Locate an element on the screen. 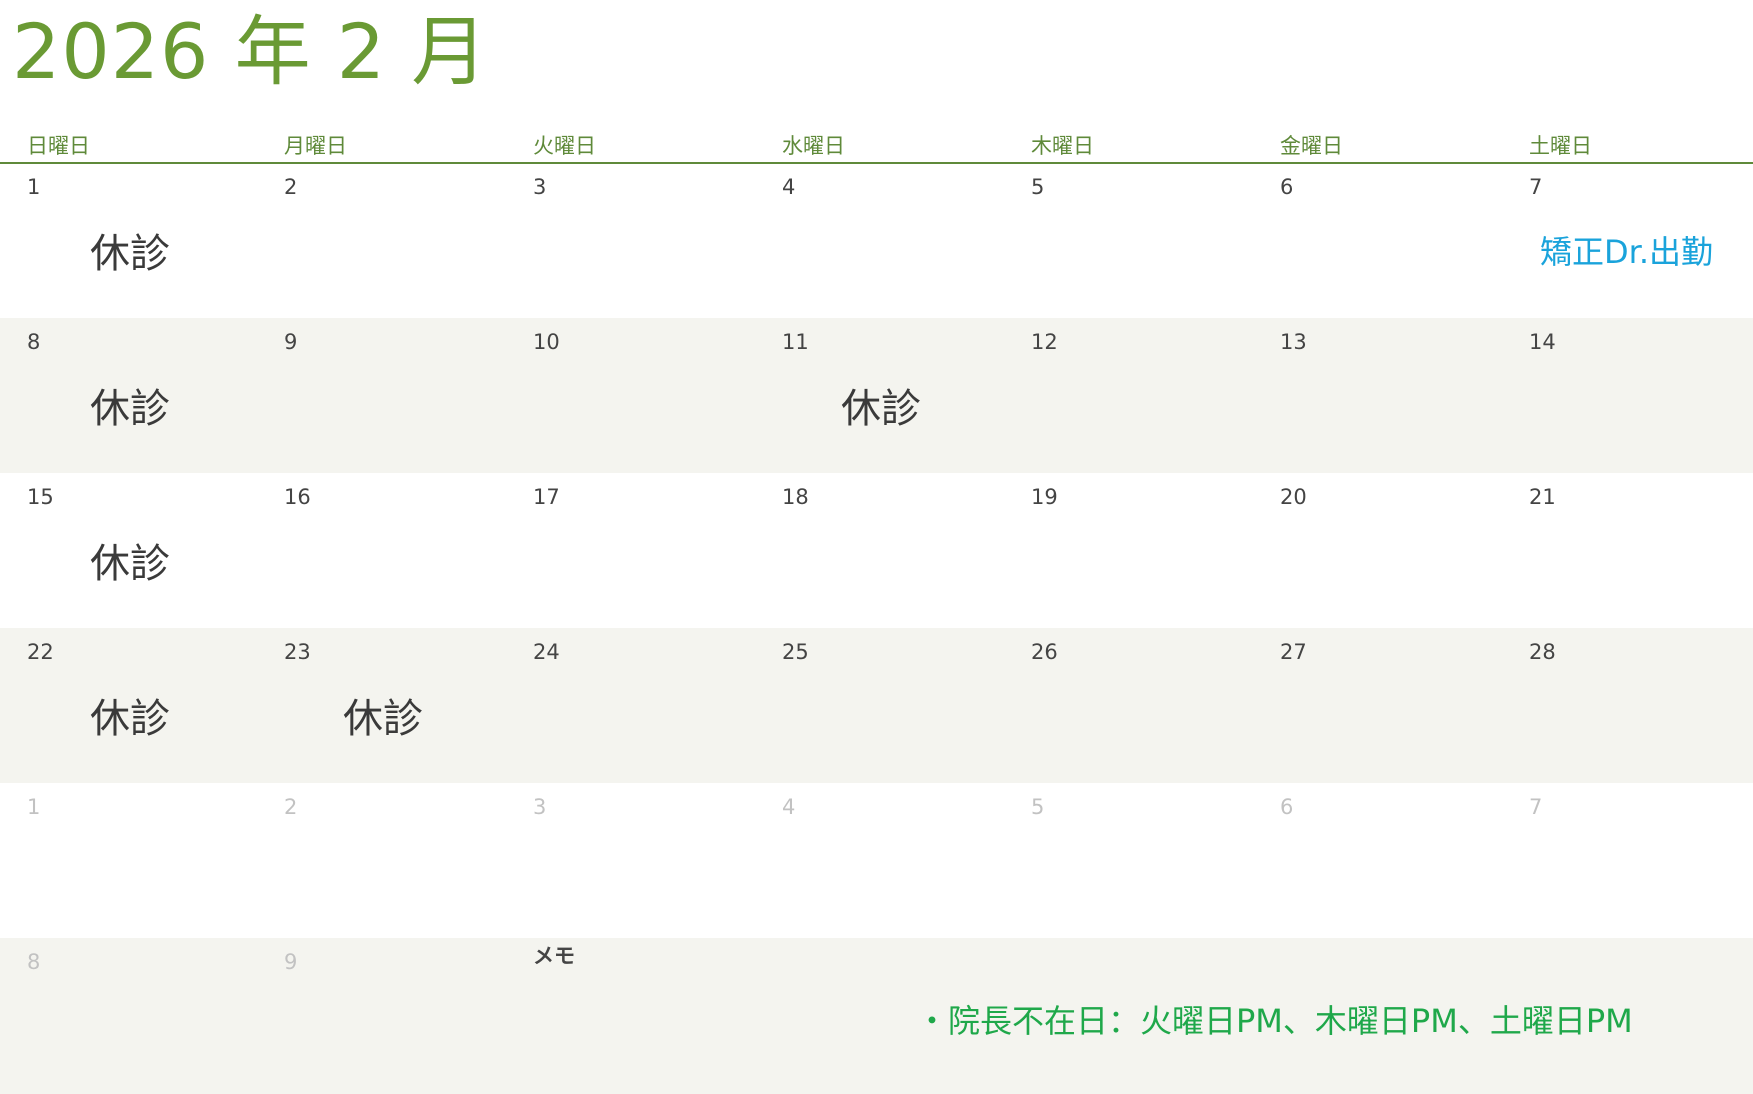 Image resolution: width=1753 pixels, height=1094 pixels. week-row-4: 22 休診 23 休診 24 25 26 27 28 is located at coordinates (876, 705).